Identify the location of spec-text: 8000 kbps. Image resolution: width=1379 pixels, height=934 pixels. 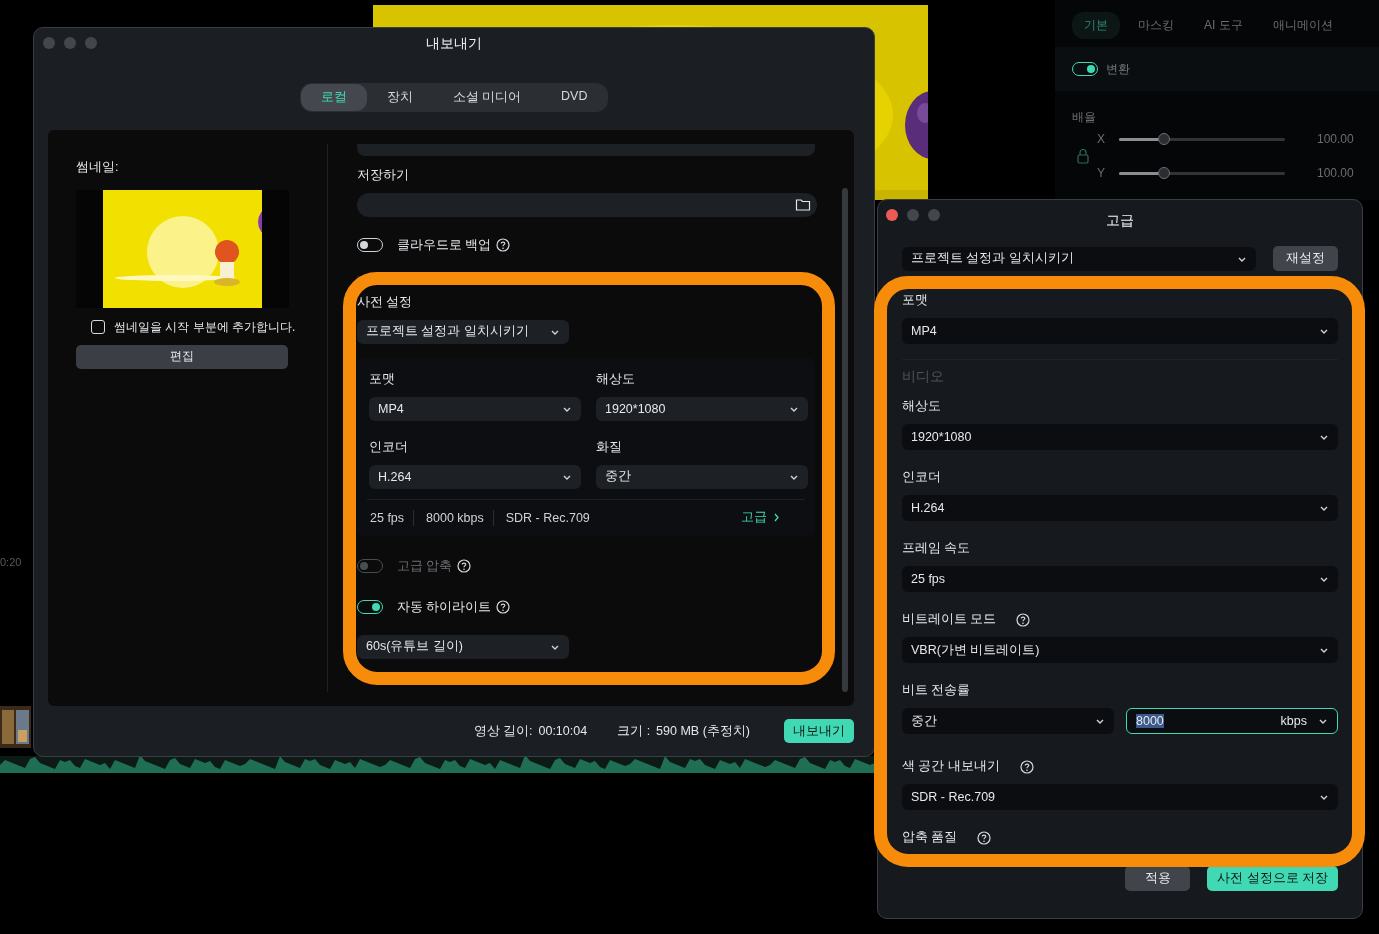
(454, 517).